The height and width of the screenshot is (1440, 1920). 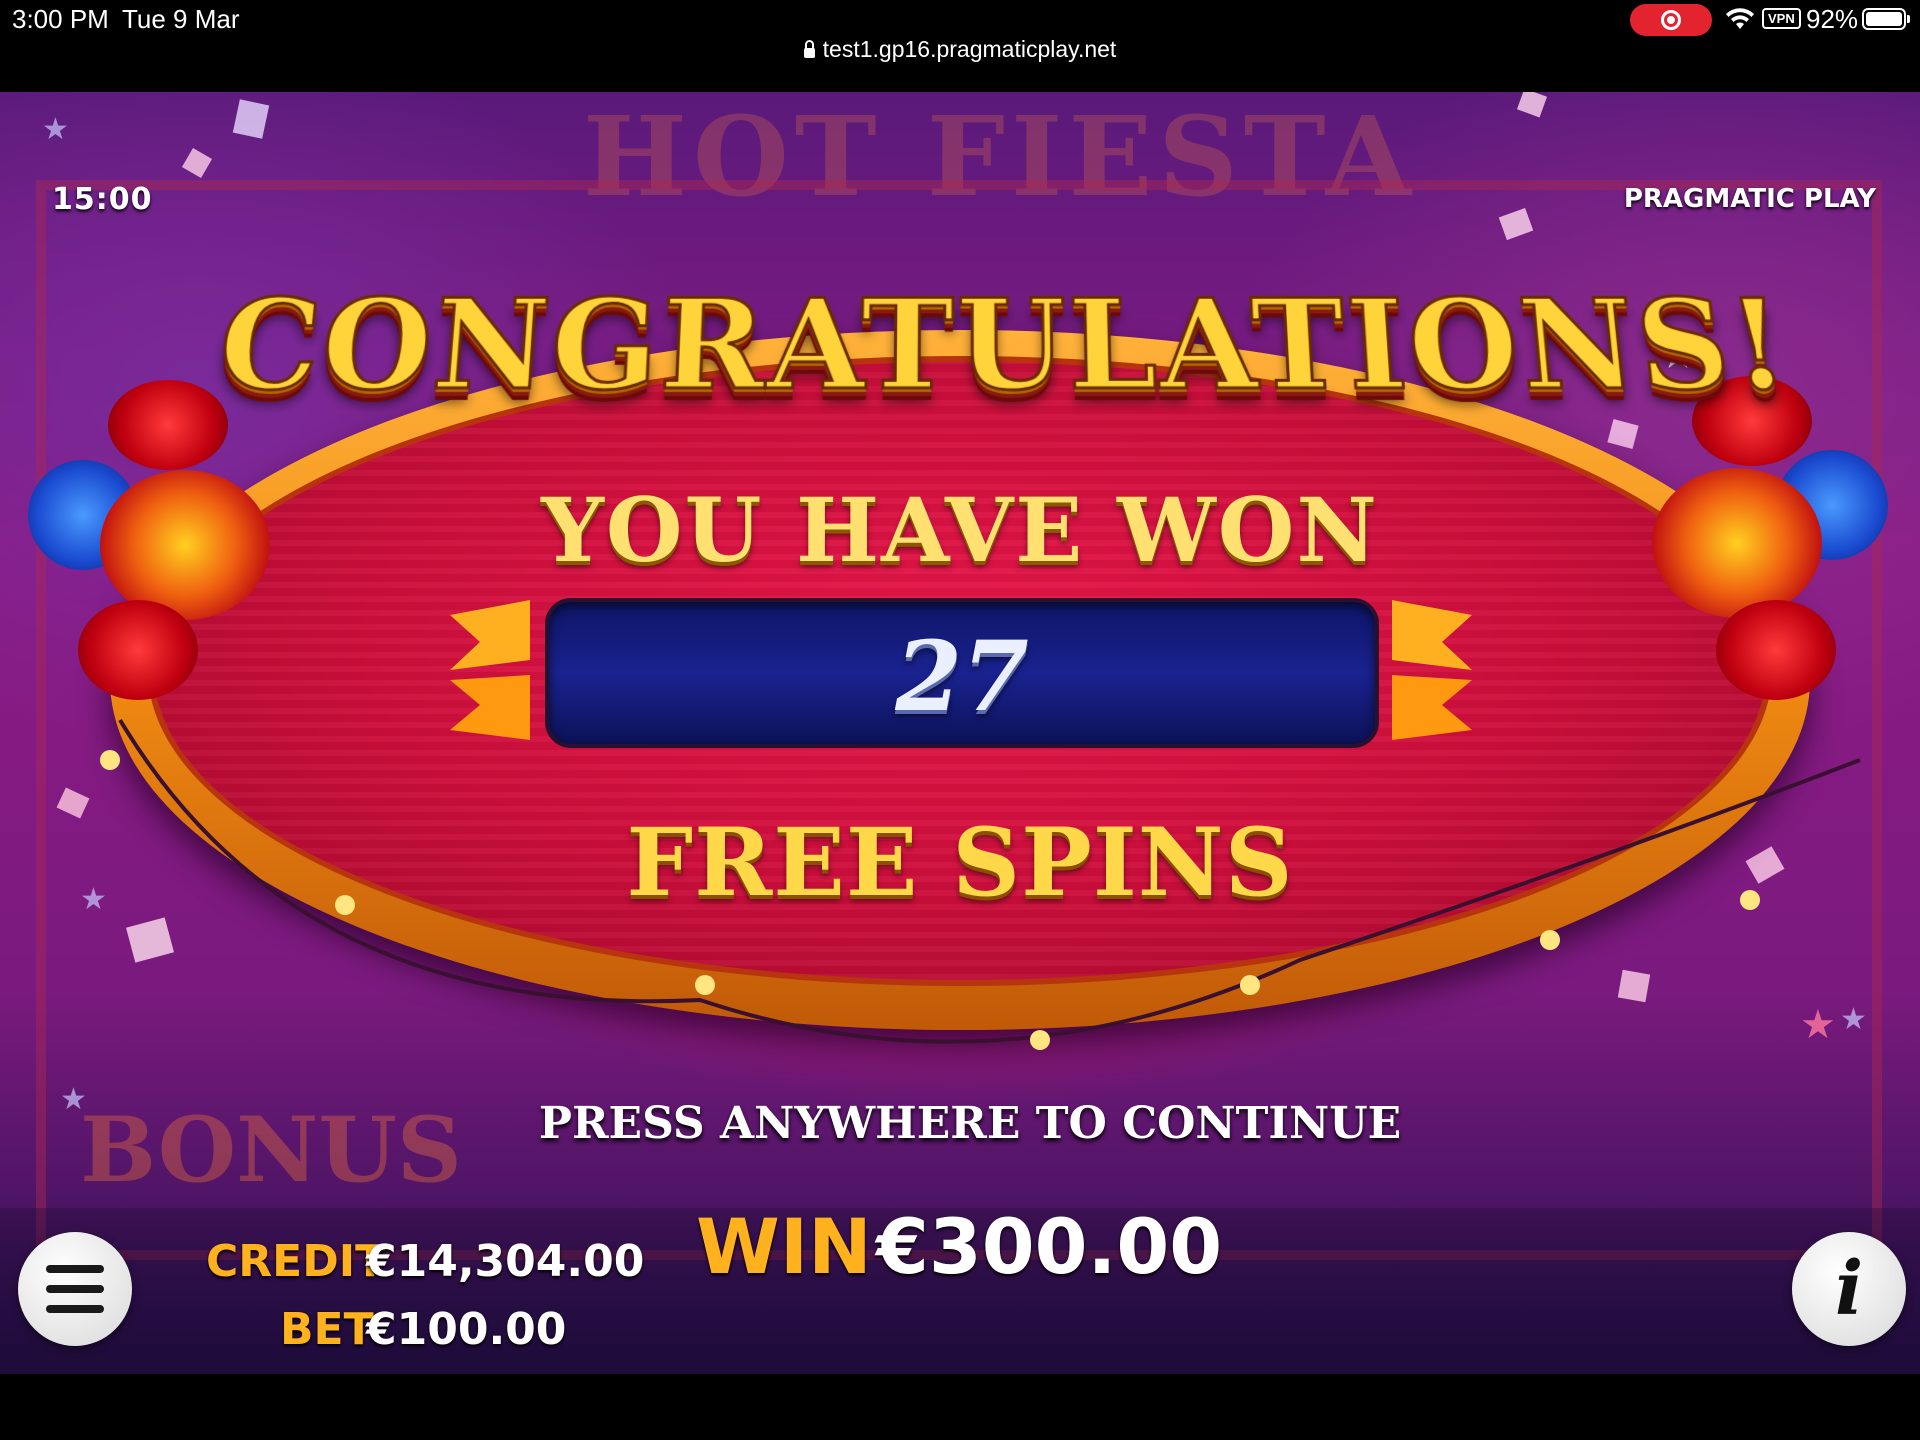 I want to click on right-ribbon-icon, so click(x=1432, y=670).